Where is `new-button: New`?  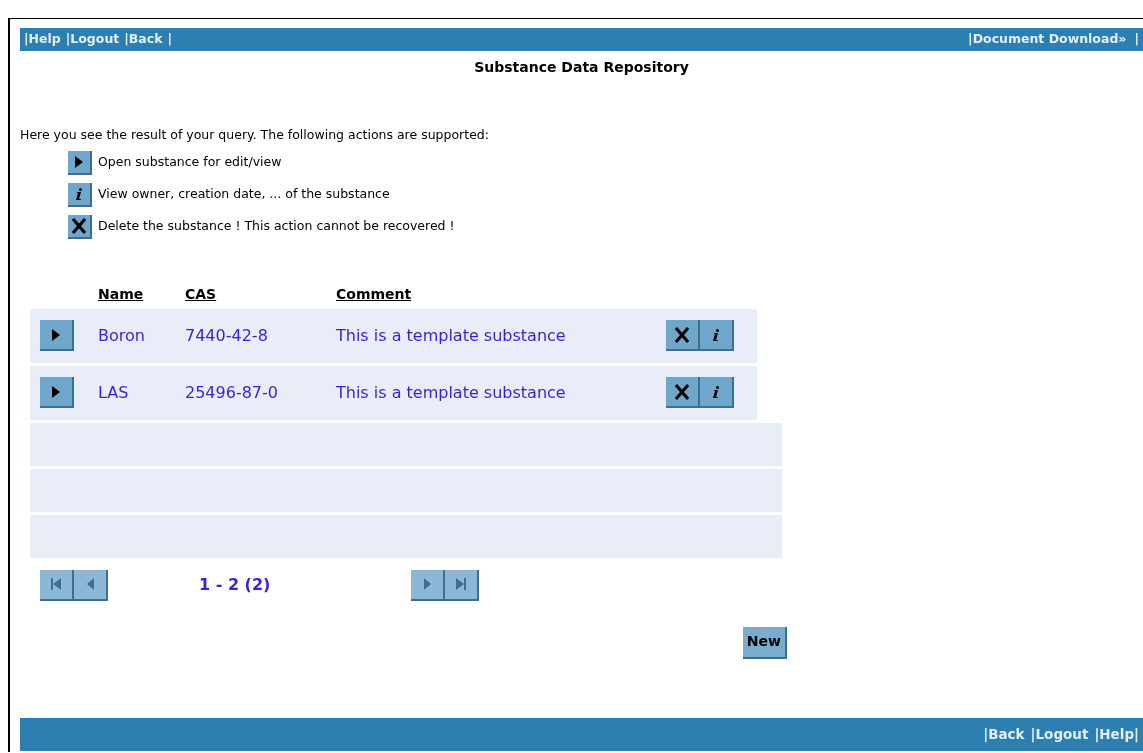
new-button: New is located at coordinates (764, 642).